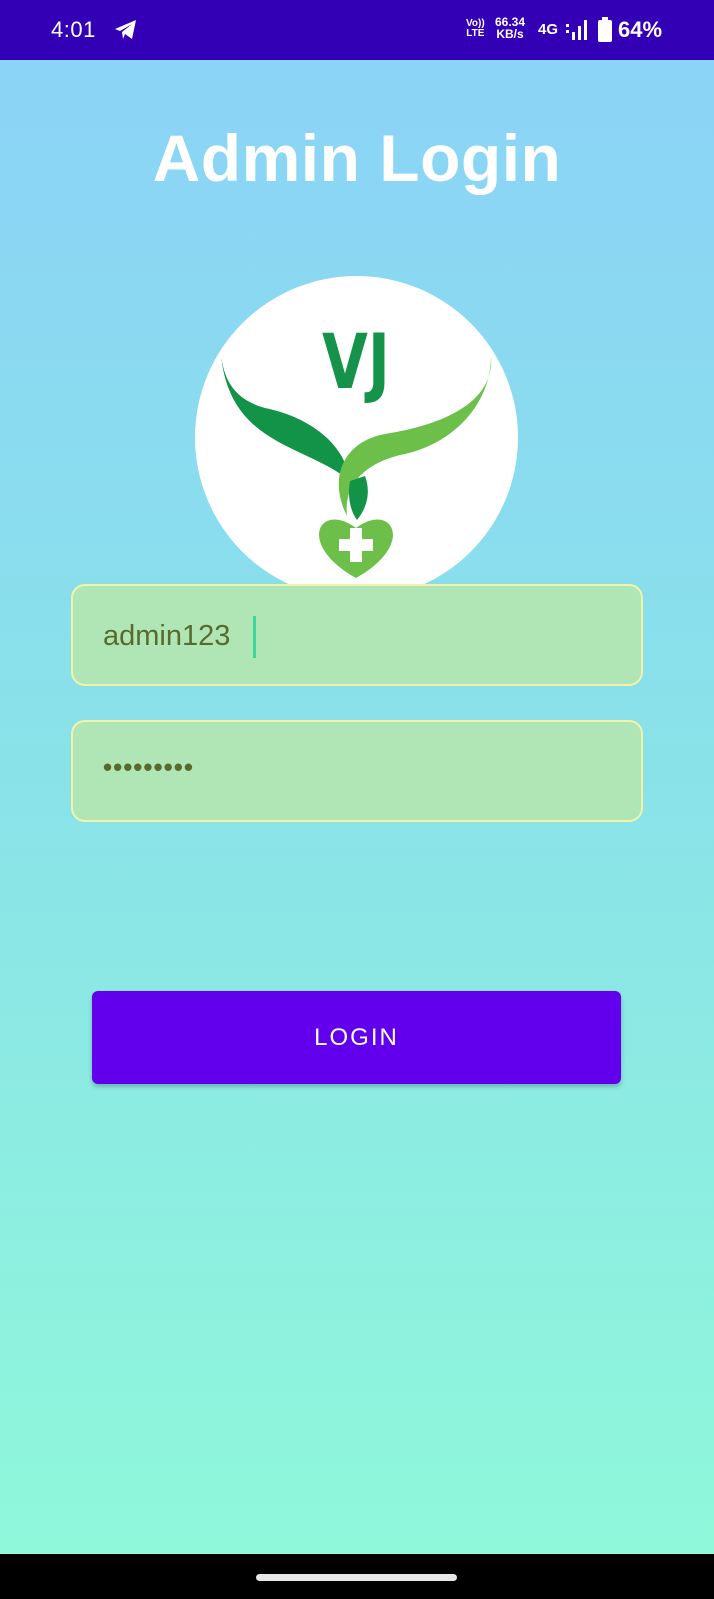  I want to click on navigation-bar, so click(357, 1576).